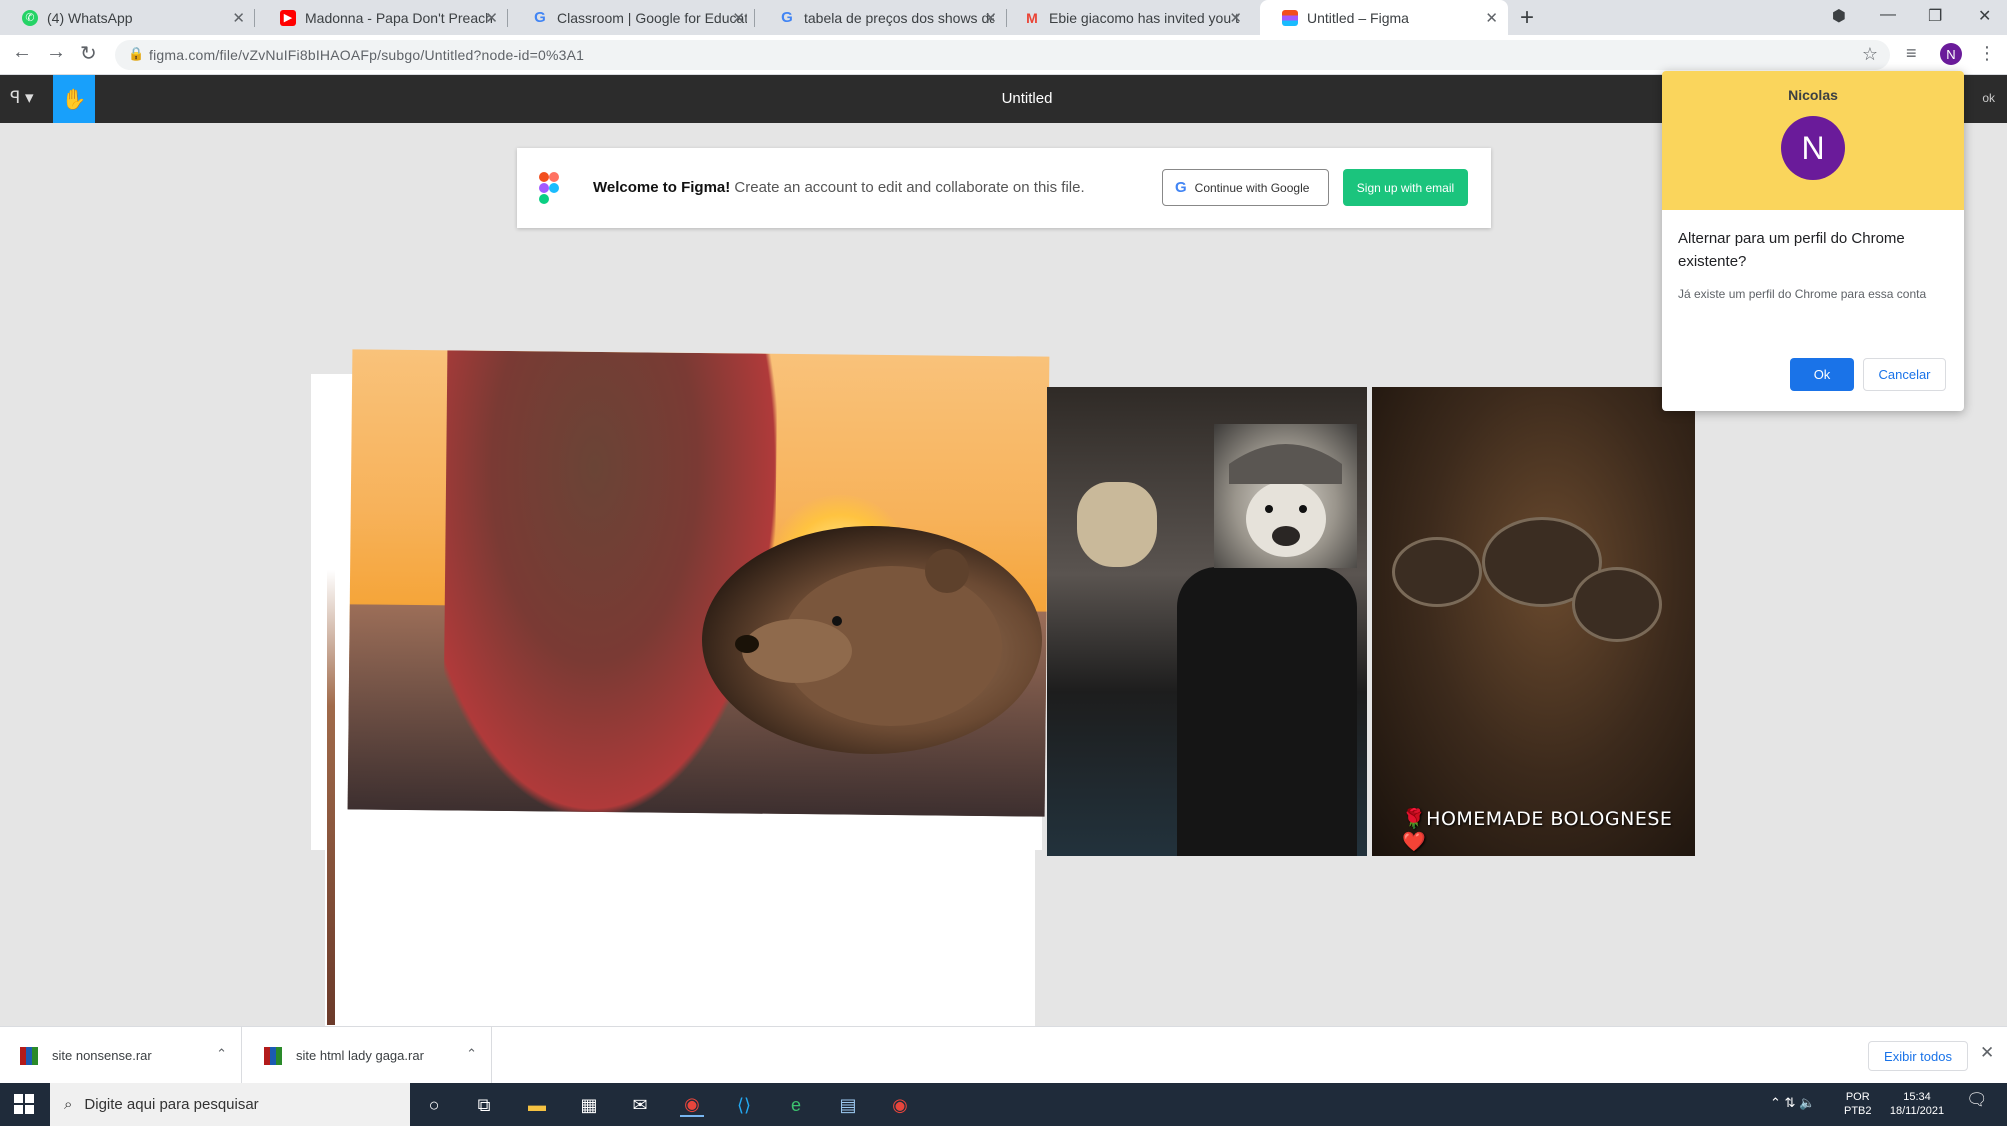 Image resolution: width=2007 pixels, height=1126 pixels. What do you see at coordinates (1904, 374) in the screenshot?
I see `cancel-button: Cancelar` at bounding box center [1904, 374].